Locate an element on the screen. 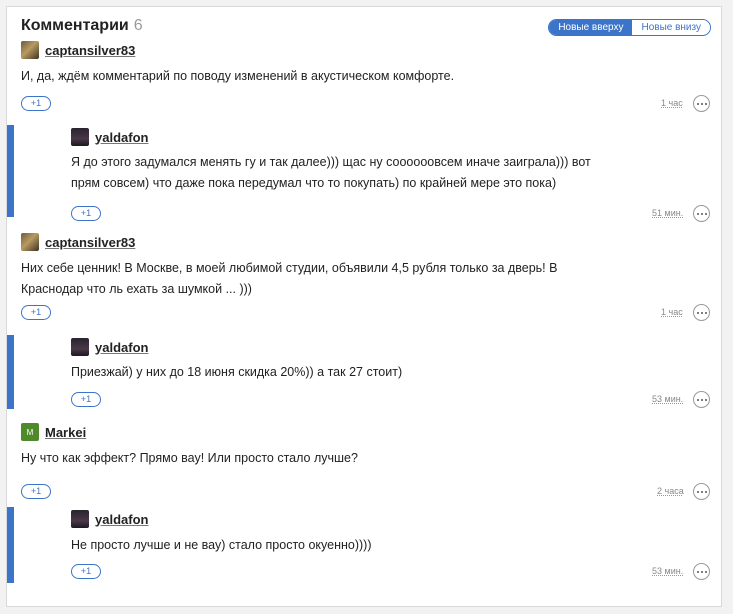 The width and height of the screenshot is (733, 614). comments-count: 6 is located at coordinates (138, 25).